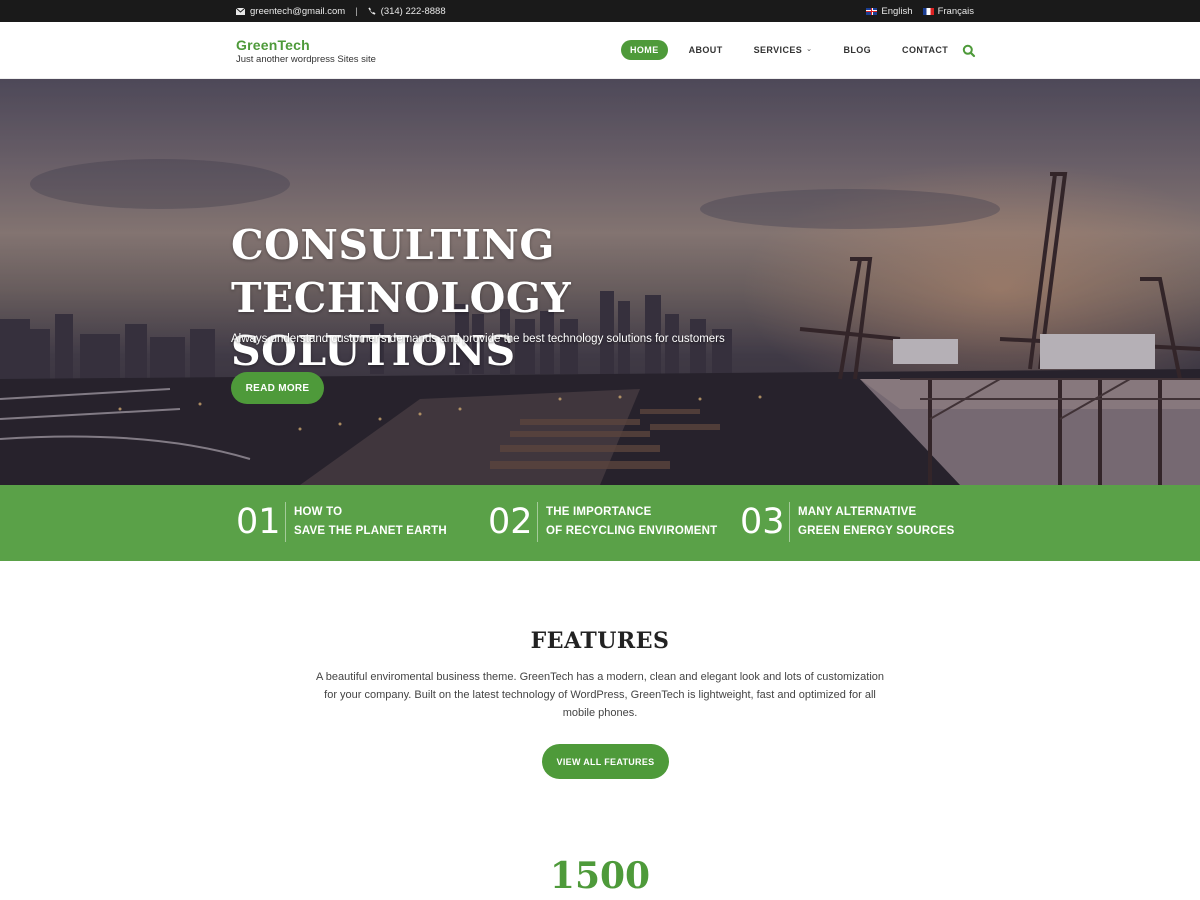 This screenshot has height=900, width=1200. Describe the element at coordinates (969, 51) in the screenshot. I see `search-icon` at that location.